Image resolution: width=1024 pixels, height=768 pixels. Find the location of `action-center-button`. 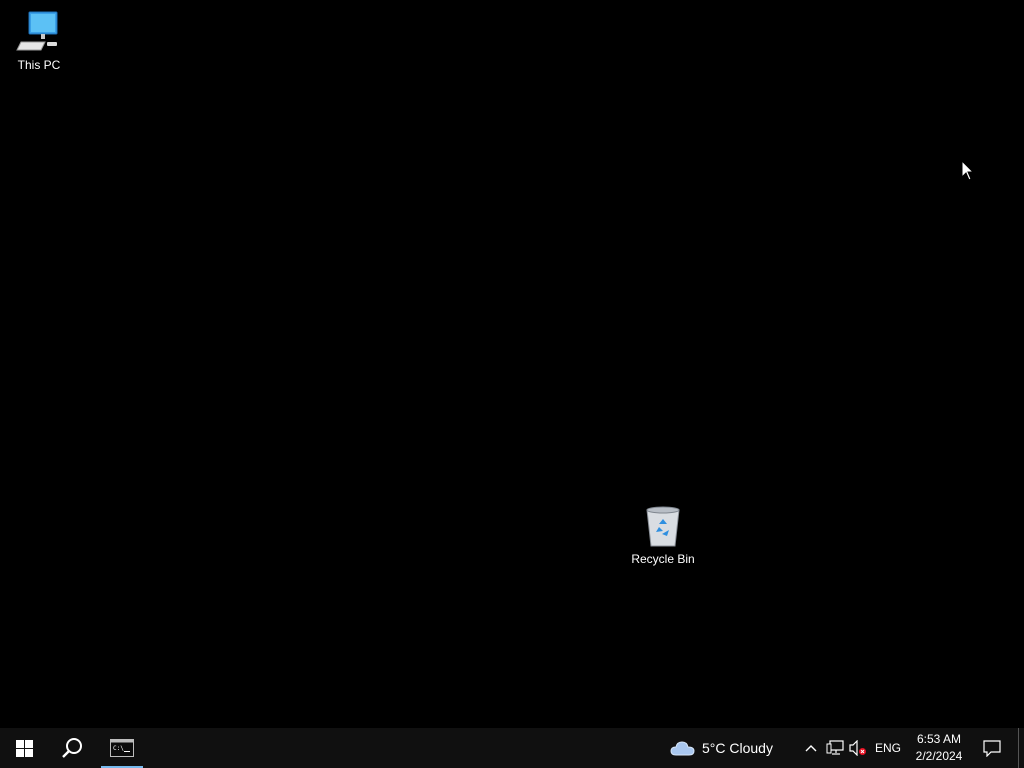

action-center-button is located at coordinates (992, 748).